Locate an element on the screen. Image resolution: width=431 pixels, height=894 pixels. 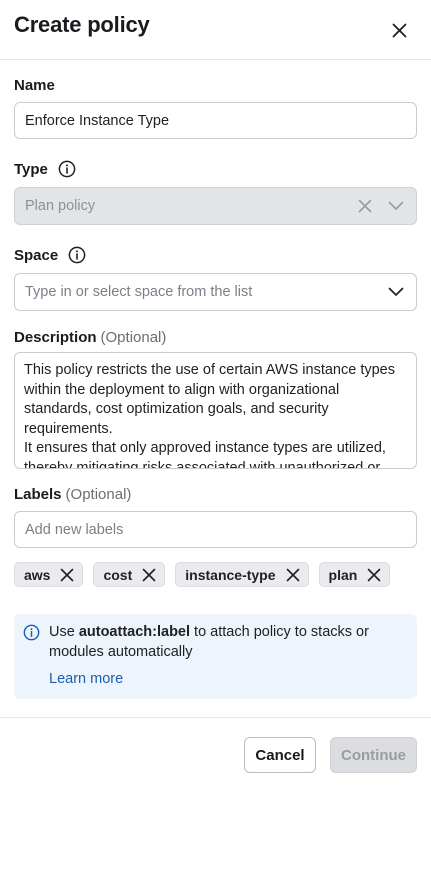
page-title: Create policy is located at coordinates (82, 24).